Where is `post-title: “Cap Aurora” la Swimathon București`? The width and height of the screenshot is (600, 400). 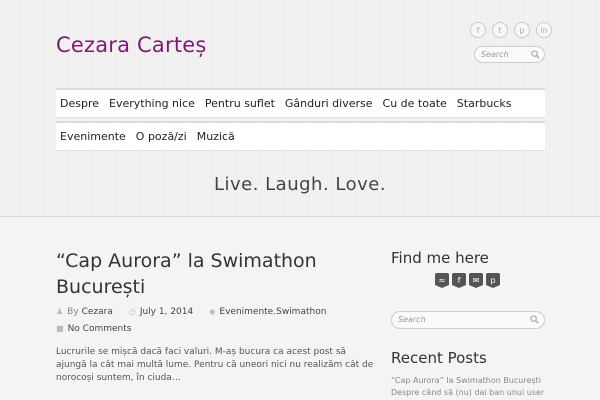 post-title: “Cap Aurora” la Swimathon București is located at coordinates (206, 274).